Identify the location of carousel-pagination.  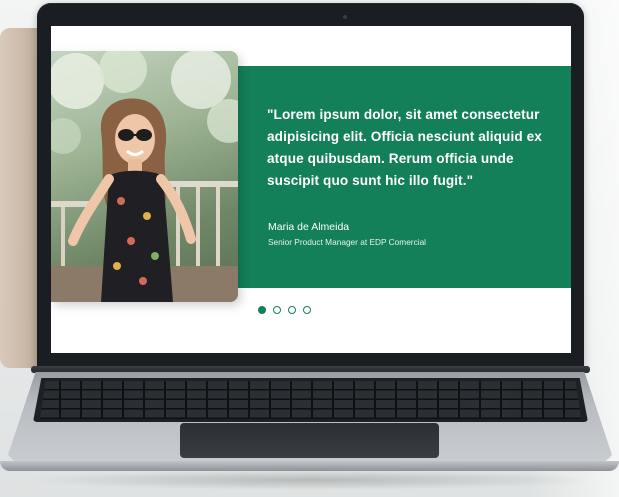
(284, 310).